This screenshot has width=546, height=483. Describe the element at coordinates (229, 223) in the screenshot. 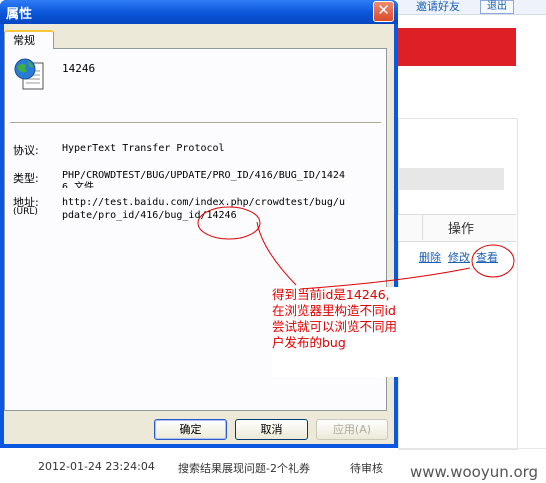

I see `id-circle` at that location.